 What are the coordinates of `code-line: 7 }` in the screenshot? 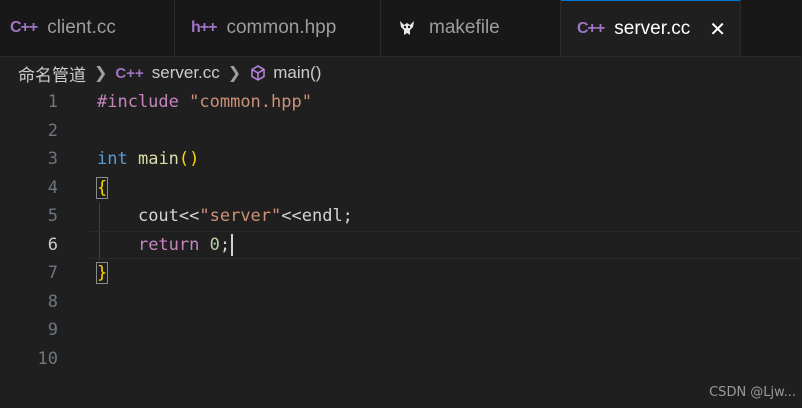 It's located at (401, 273).